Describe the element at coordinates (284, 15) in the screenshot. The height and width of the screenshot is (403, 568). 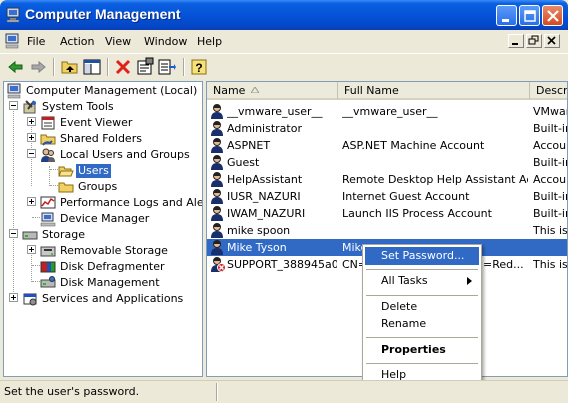
I see `title-bar: Computer Management` at that location.